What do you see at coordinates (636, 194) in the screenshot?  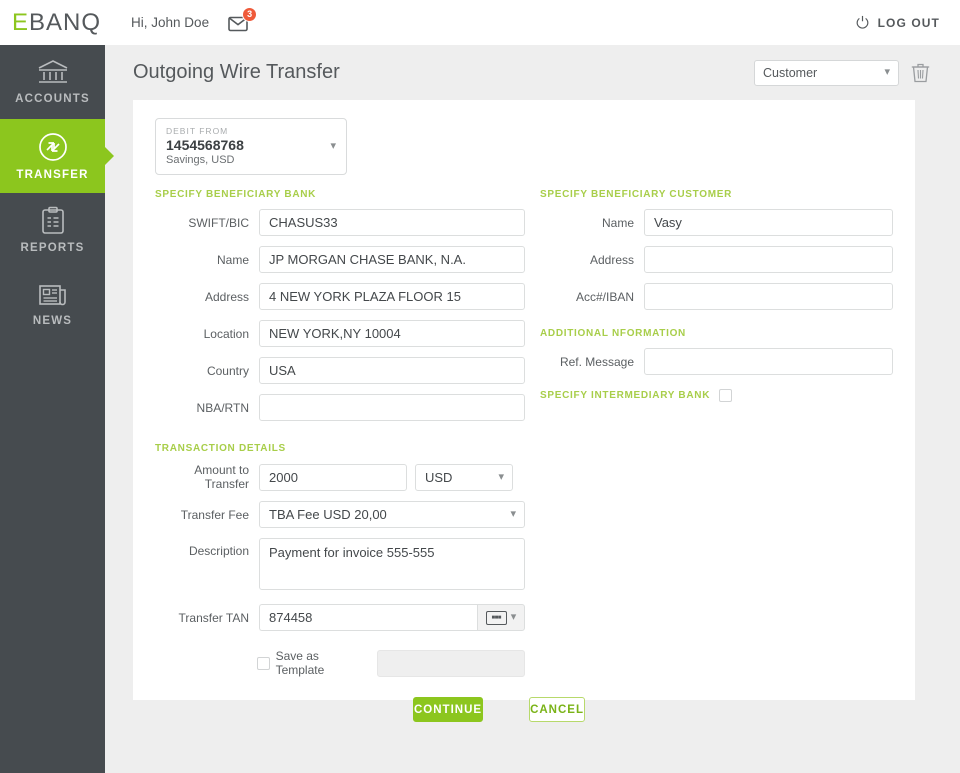 I see `beneficiary-customer-heading: SPECIFY BENEFICIARY CUSTOMER` at bounding box center [636, 194].